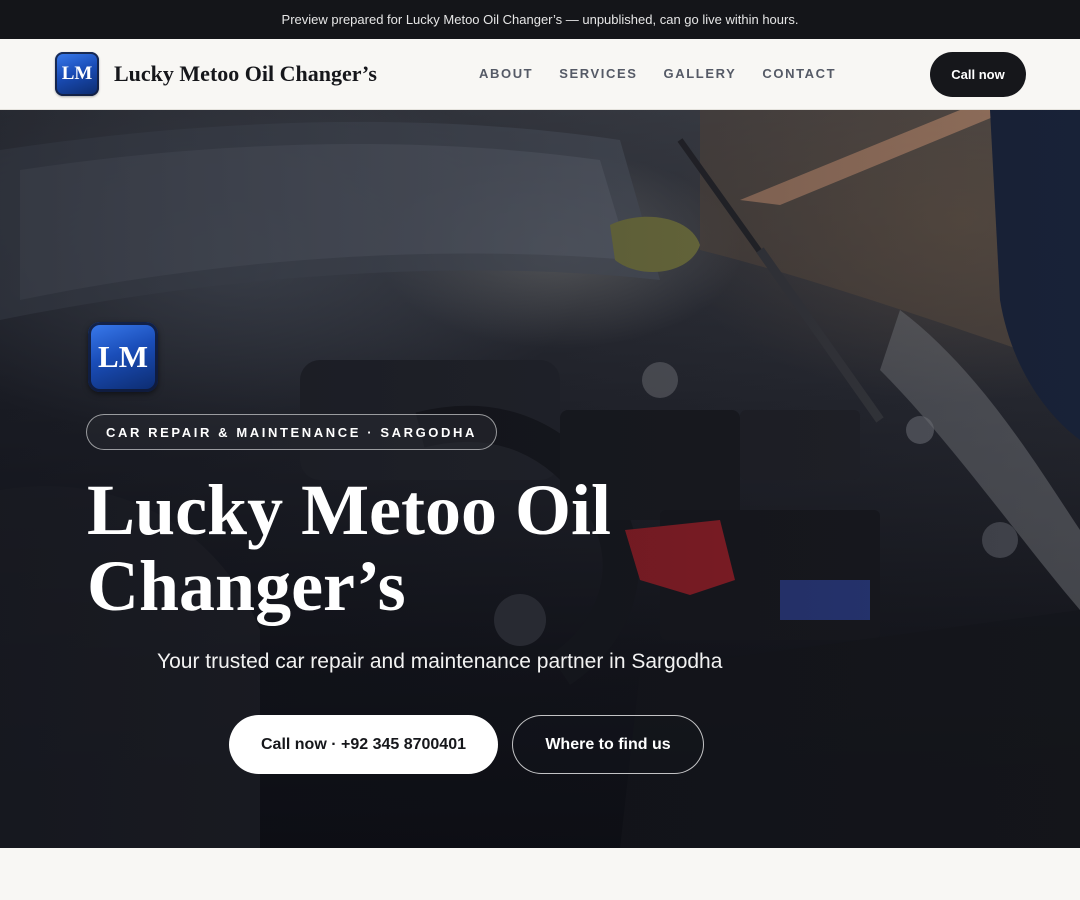 This screenshot has width=1080, height=900. Describe the element at coordinates (245, 74) in the screenshot. I see `brand-name: Lucky Metoo Oil Changer’s` at that location.